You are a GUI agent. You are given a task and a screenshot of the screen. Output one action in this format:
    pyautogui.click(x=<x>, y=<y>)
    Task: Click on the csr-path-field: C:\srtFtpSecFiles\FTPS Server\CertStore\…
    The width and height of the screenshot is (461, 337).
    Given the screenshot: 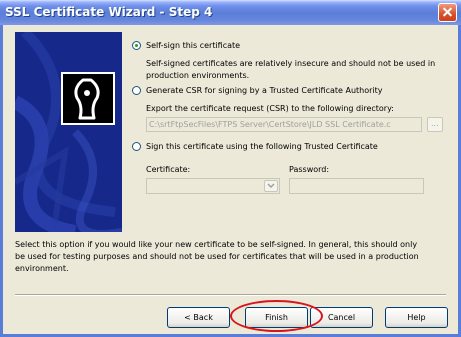 What is the action you would take?
    pyautogui.click(x=284, y=124)
    